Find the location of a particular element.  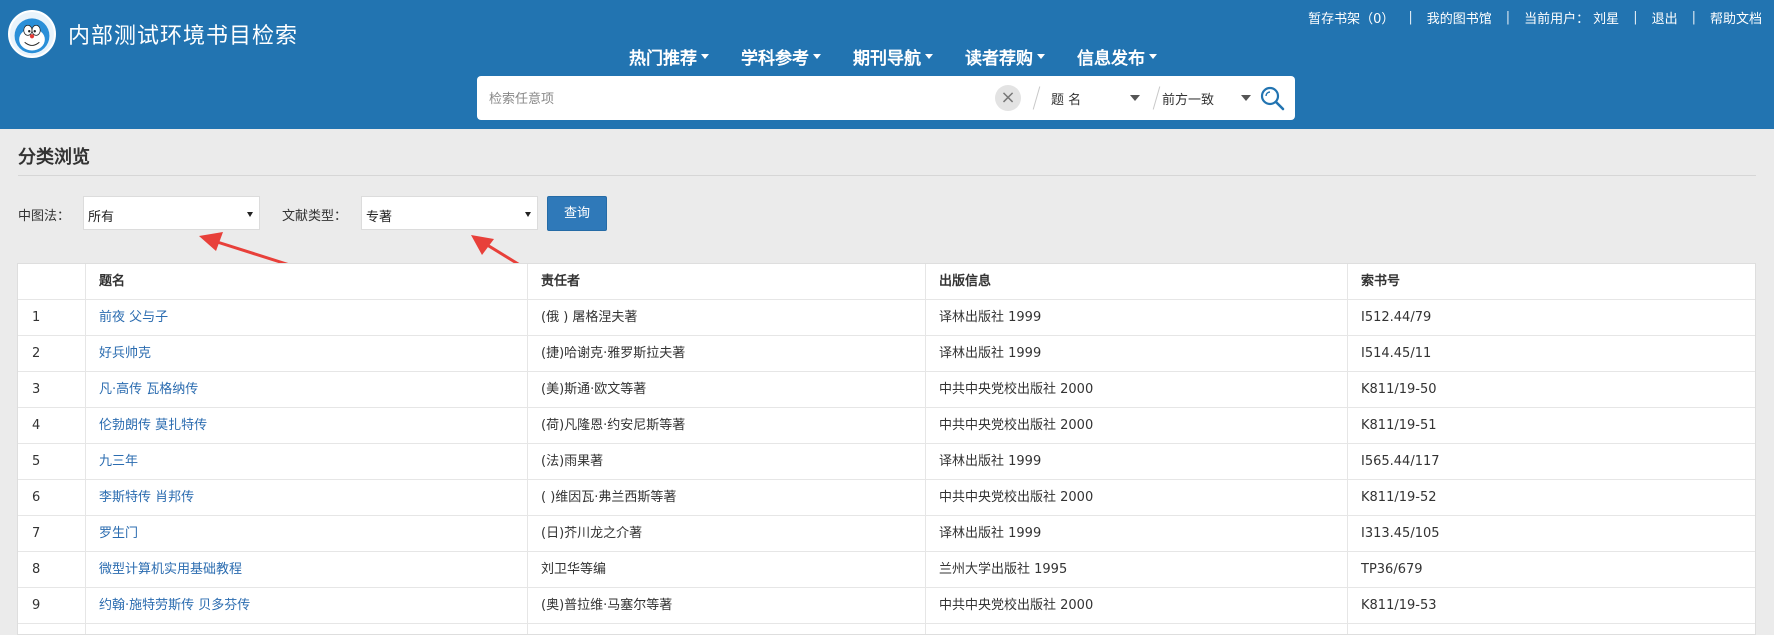

library-logo is located at coordinates (32, 34).